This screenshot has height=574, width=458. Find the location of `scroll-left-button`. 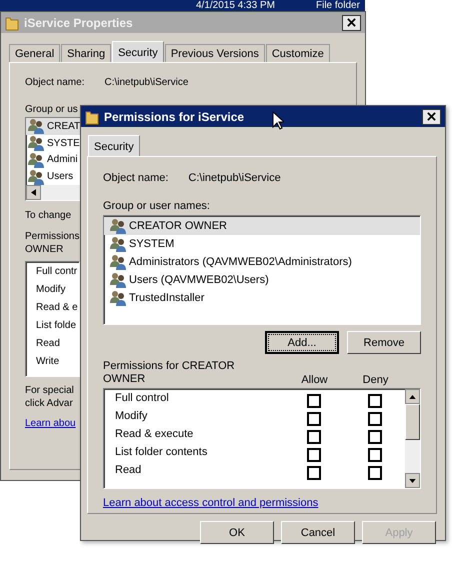

scroll-left-button is located at coordinates (33, 192).